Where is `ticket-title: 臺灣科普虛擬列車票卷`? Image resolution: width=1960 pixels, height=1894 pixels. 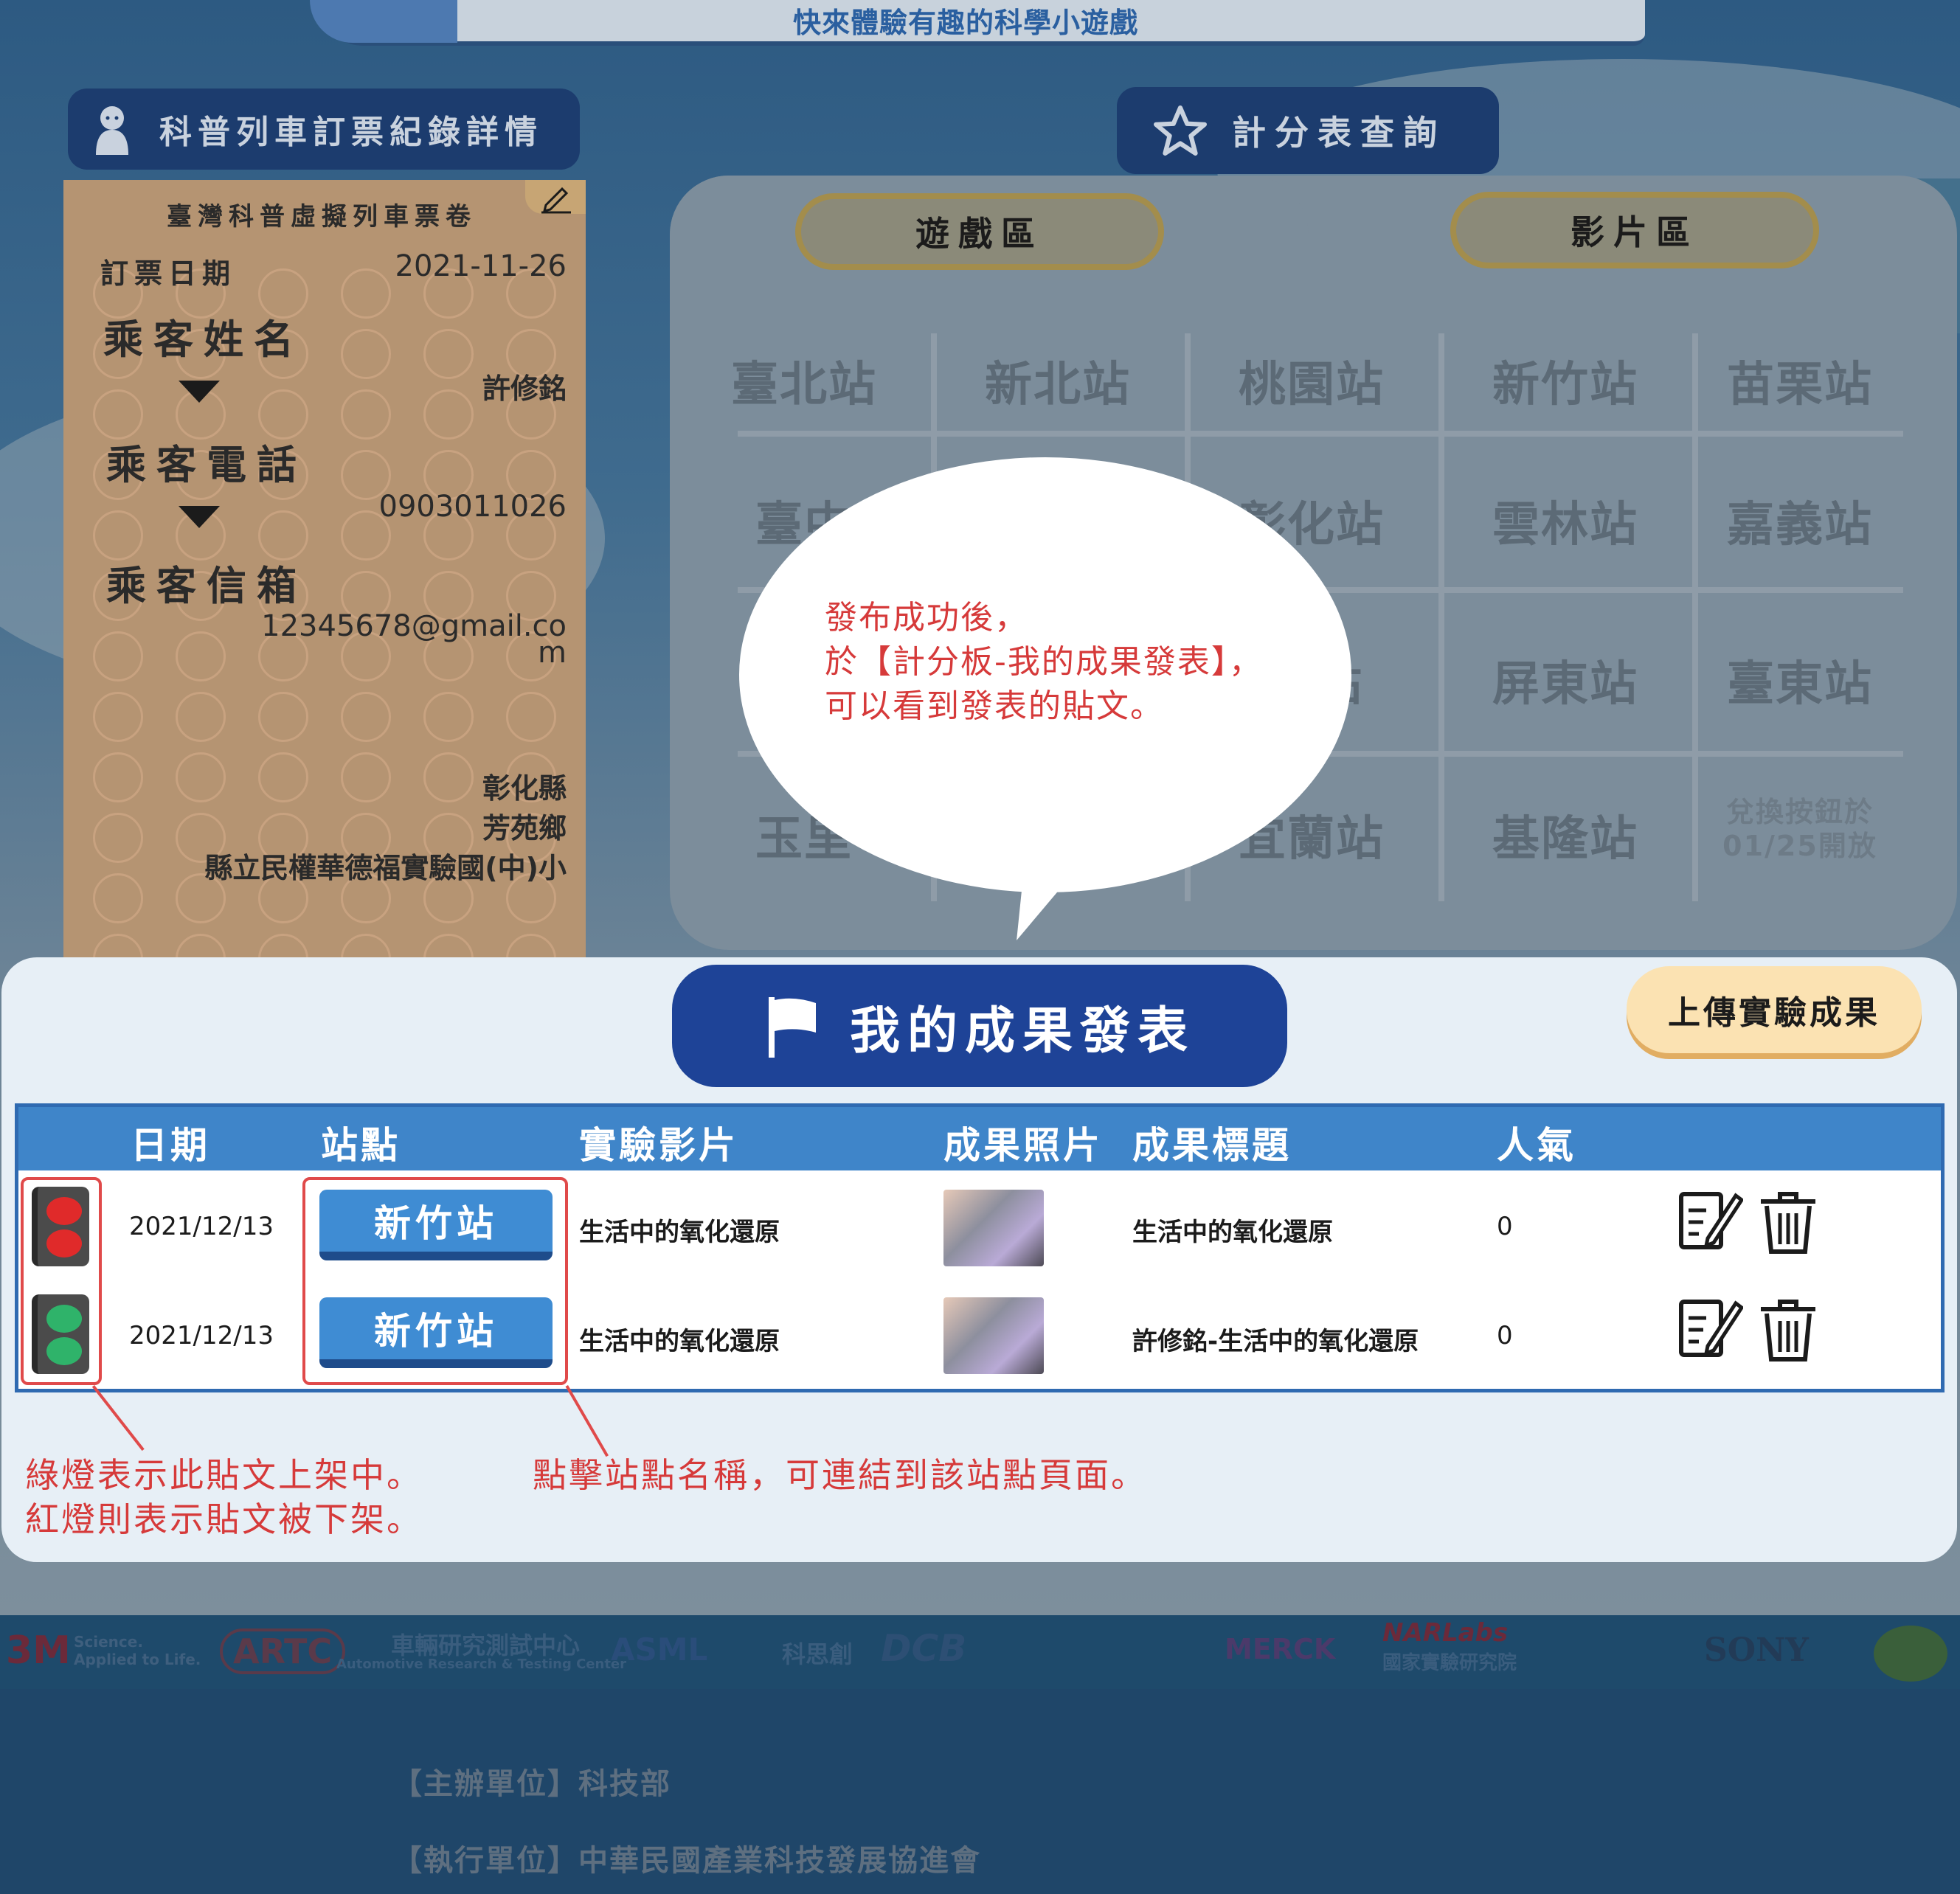 ticket-title: 臺灣科普虛擬列車票卷 is located at coordinates (322, 217).